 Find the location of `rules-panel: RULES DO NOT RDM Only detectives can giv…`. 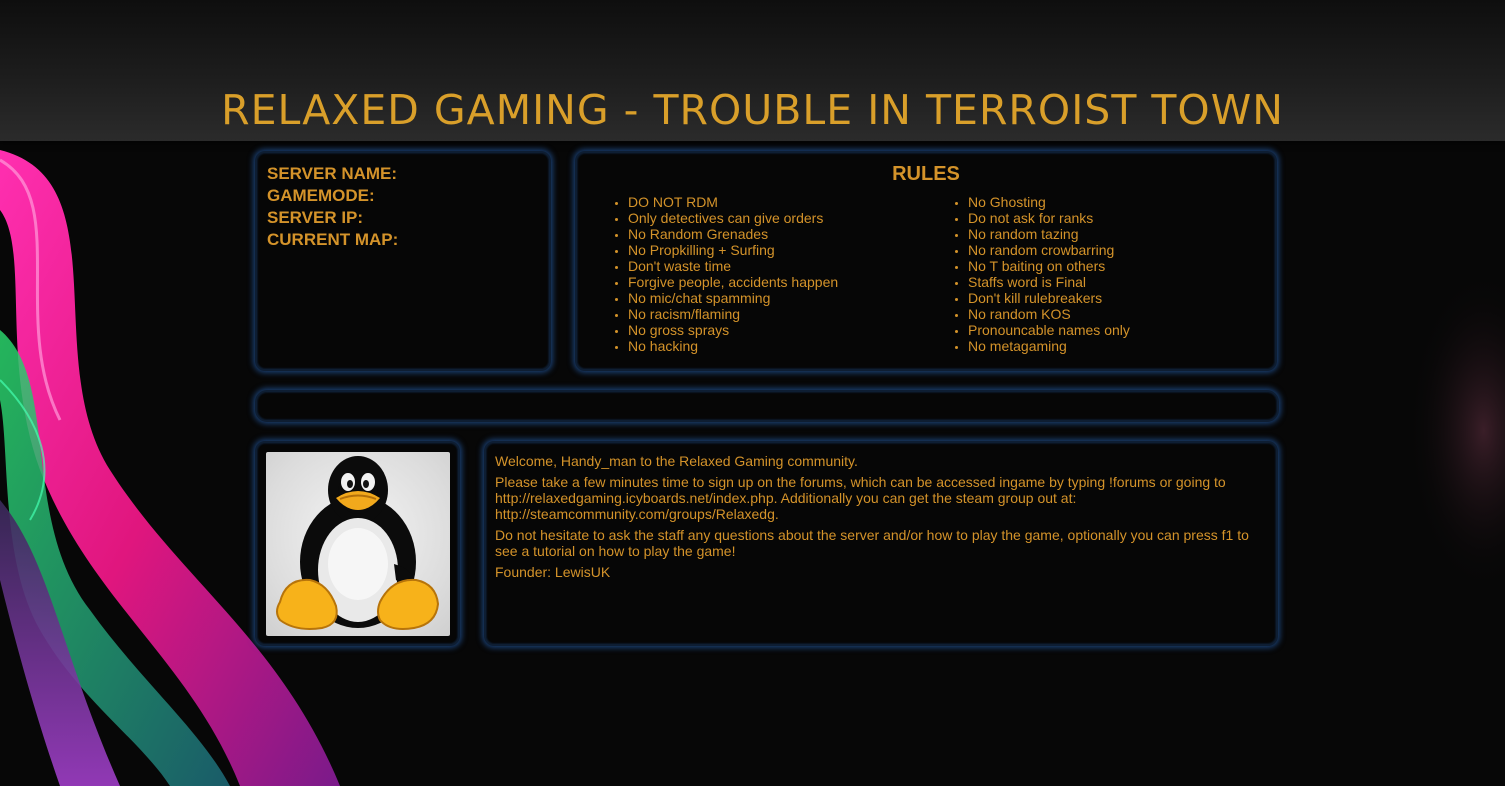

rules-panel: RULES DO NOT RDM Only detectives can giv… is located at coordinates (926, 261).